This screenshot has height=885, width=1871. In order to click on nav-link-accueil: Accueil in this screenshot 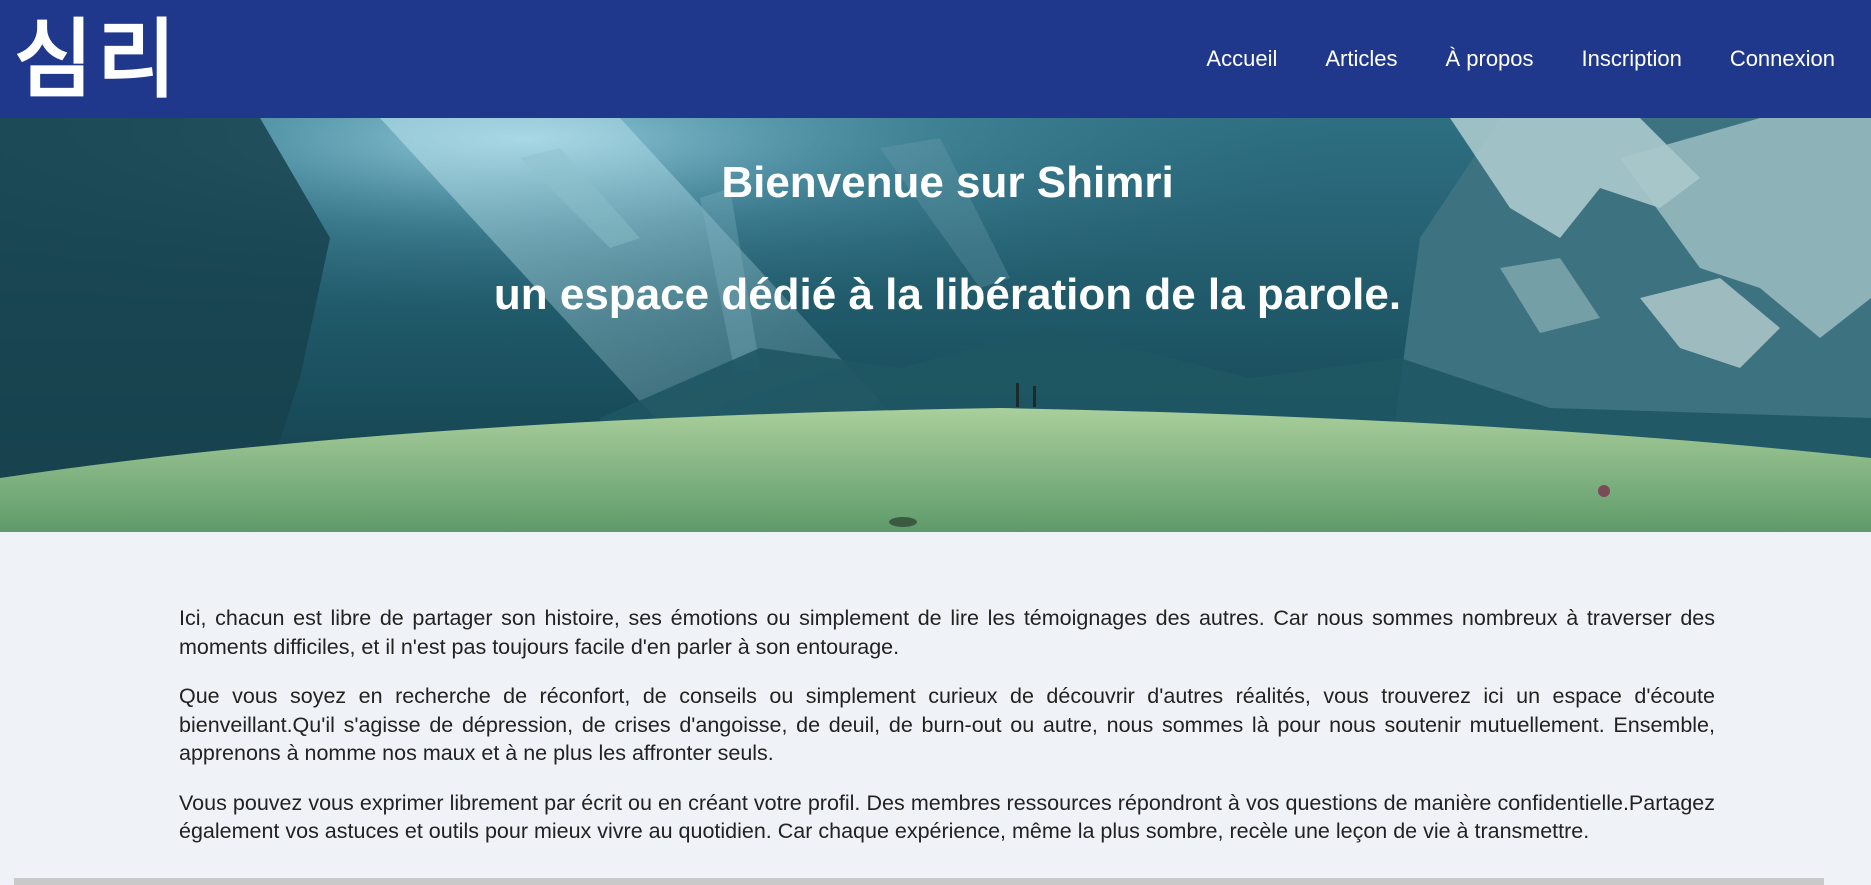, I will do `click(1241, 59)`.